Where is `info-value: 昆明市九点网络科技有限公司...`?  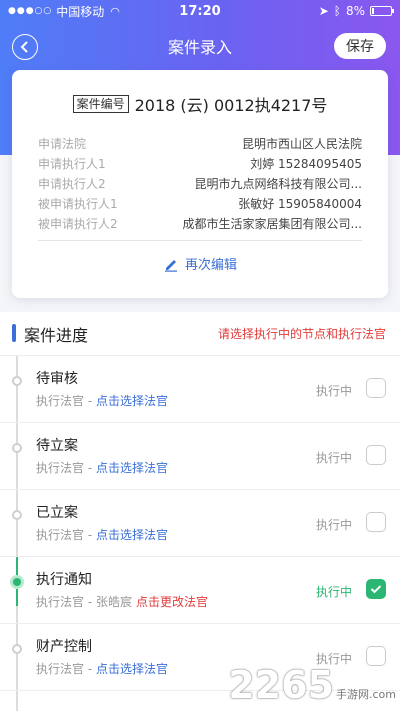
info-value: 昆明市九点网络科技有限公司... is located at coordinates (278, 184).